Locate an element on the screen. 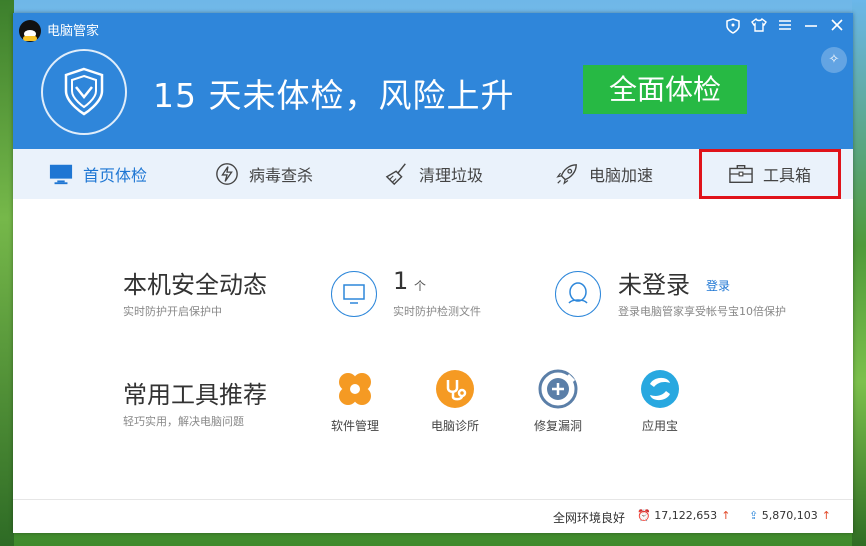 The width and height of the screenshot is (866, 546). shield-icon is located at coordinates (733, 27).